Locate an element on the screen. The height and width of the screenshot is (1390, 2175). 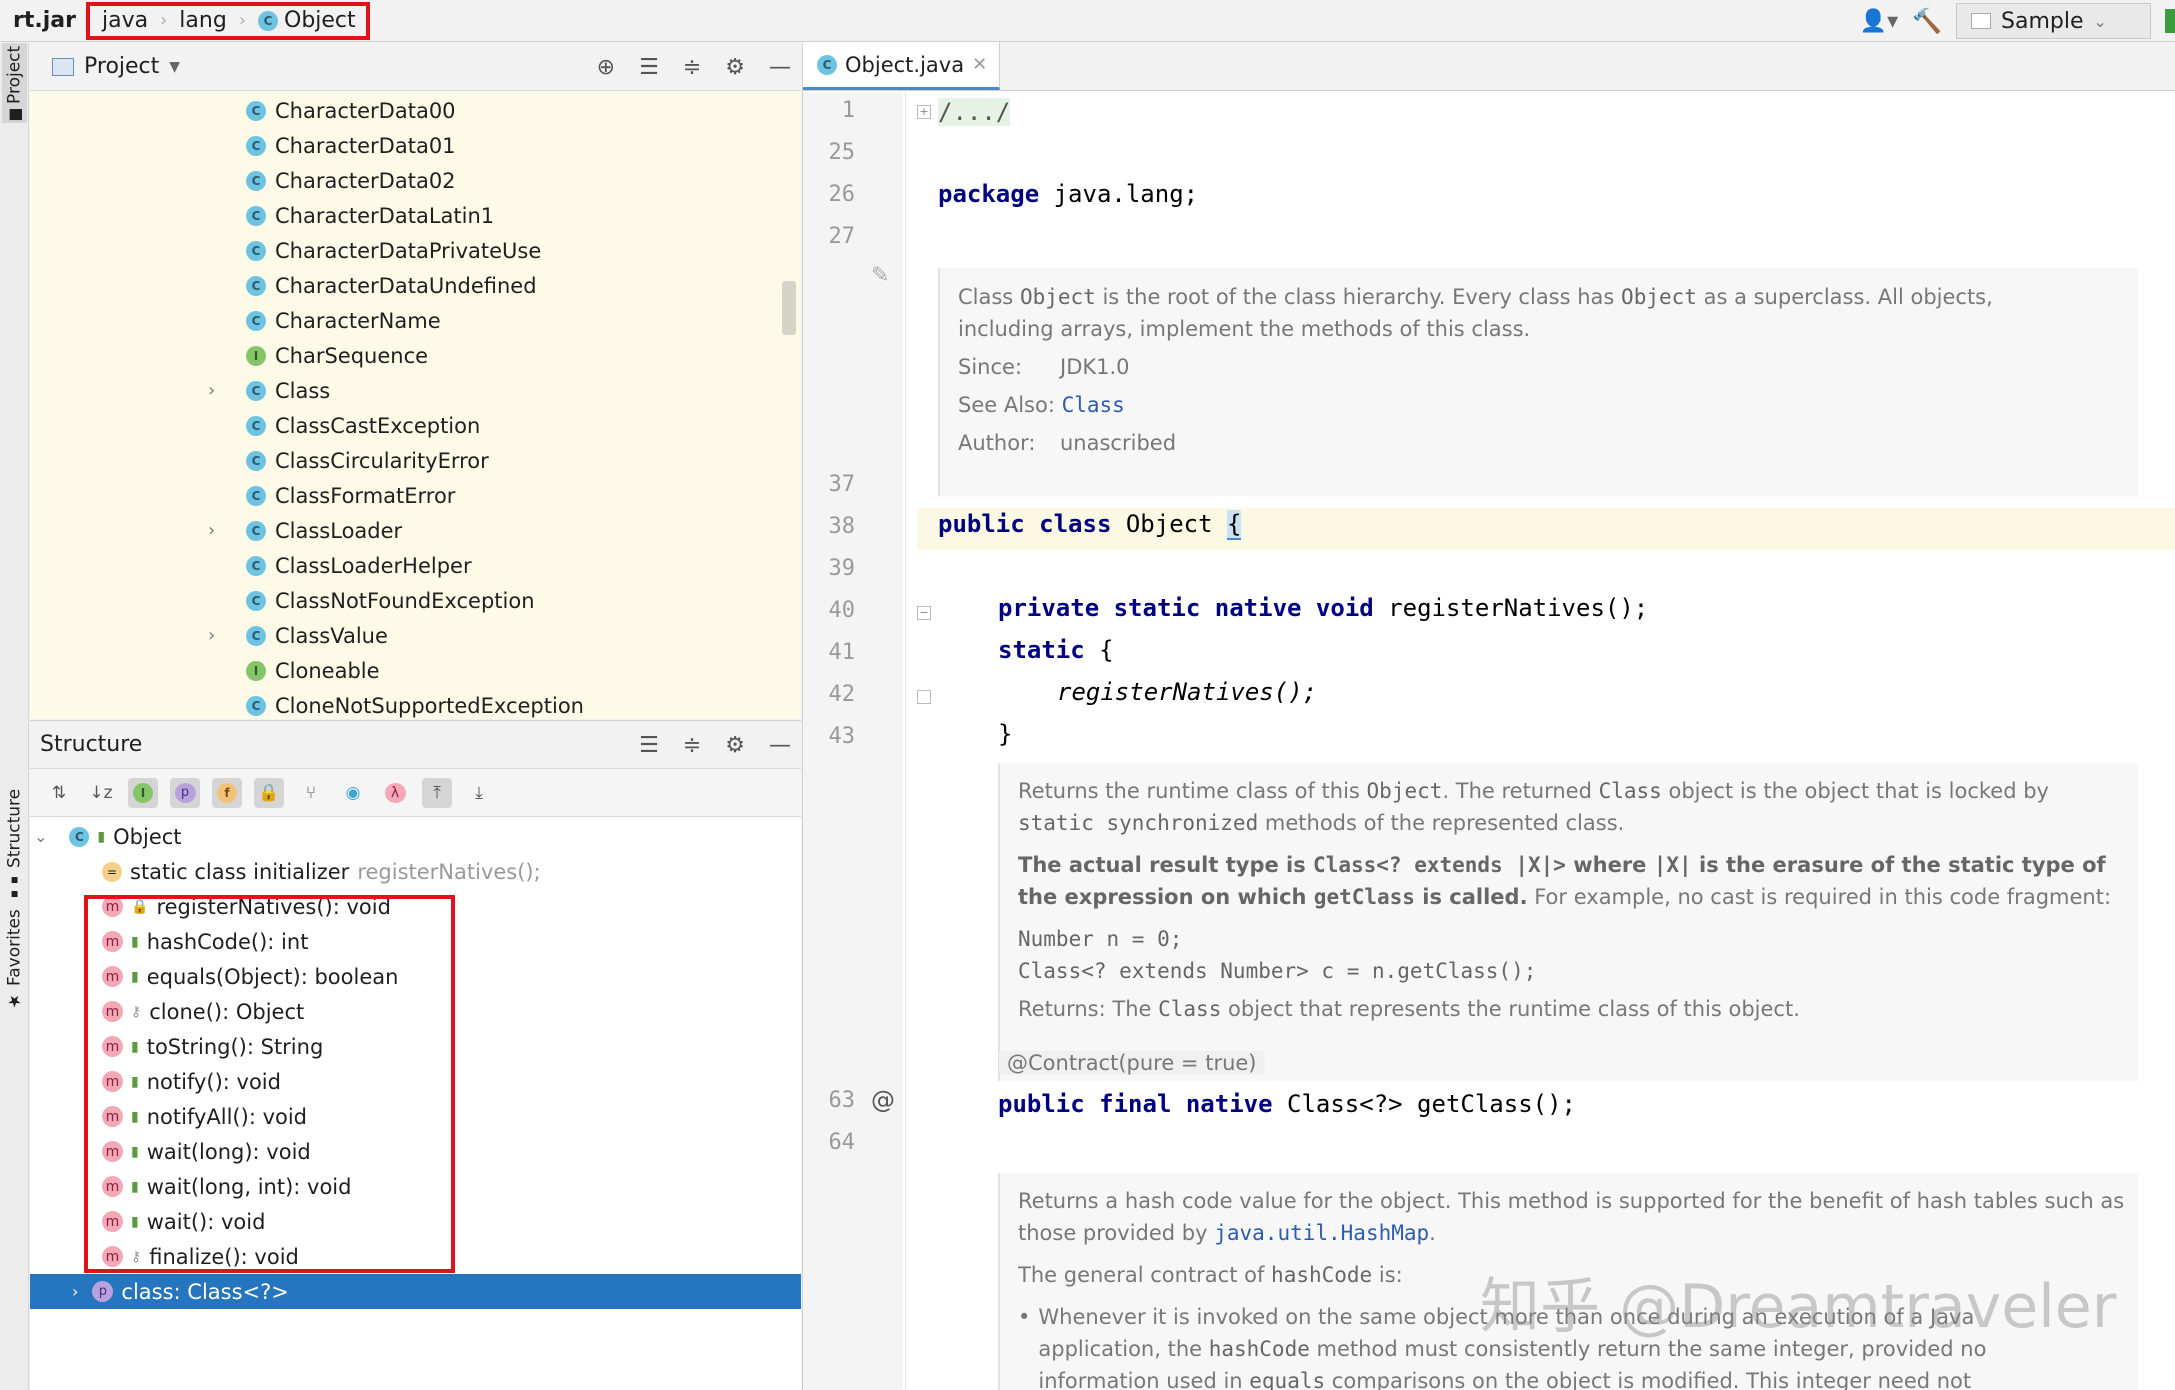
doc-label: See Also: is located at coordinates (1006, 405).